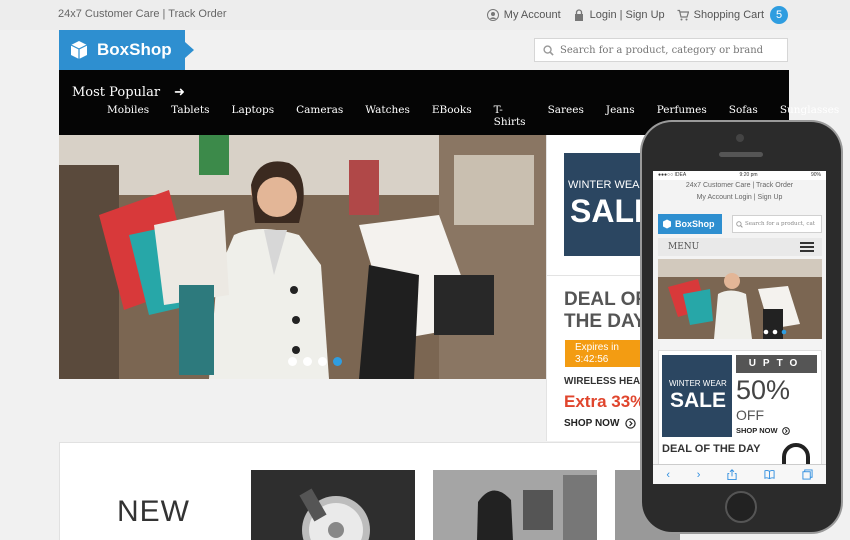 Image resolution: width=850 pixels, height=540 pixels. What do you see at coordinates (776, 364) in the screenshot?
I see `mobile-upto-label: UPTO` at bounding box center [776, 364].